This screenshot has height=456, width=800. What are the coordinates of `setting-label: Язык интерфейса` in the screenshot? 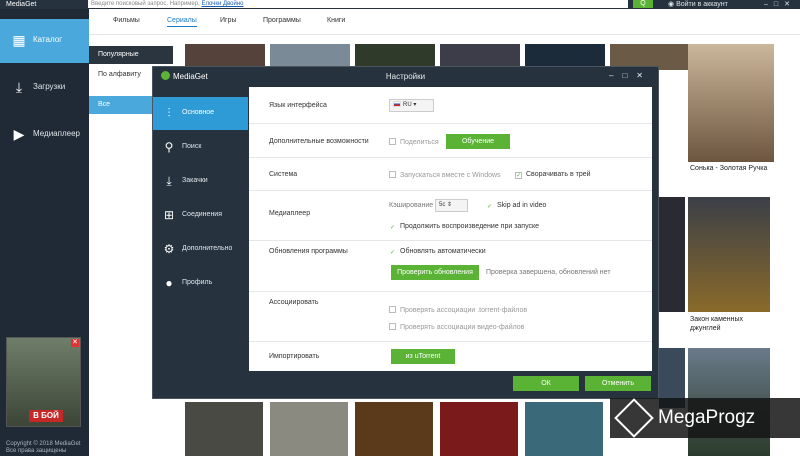 It's located at (298, 105).